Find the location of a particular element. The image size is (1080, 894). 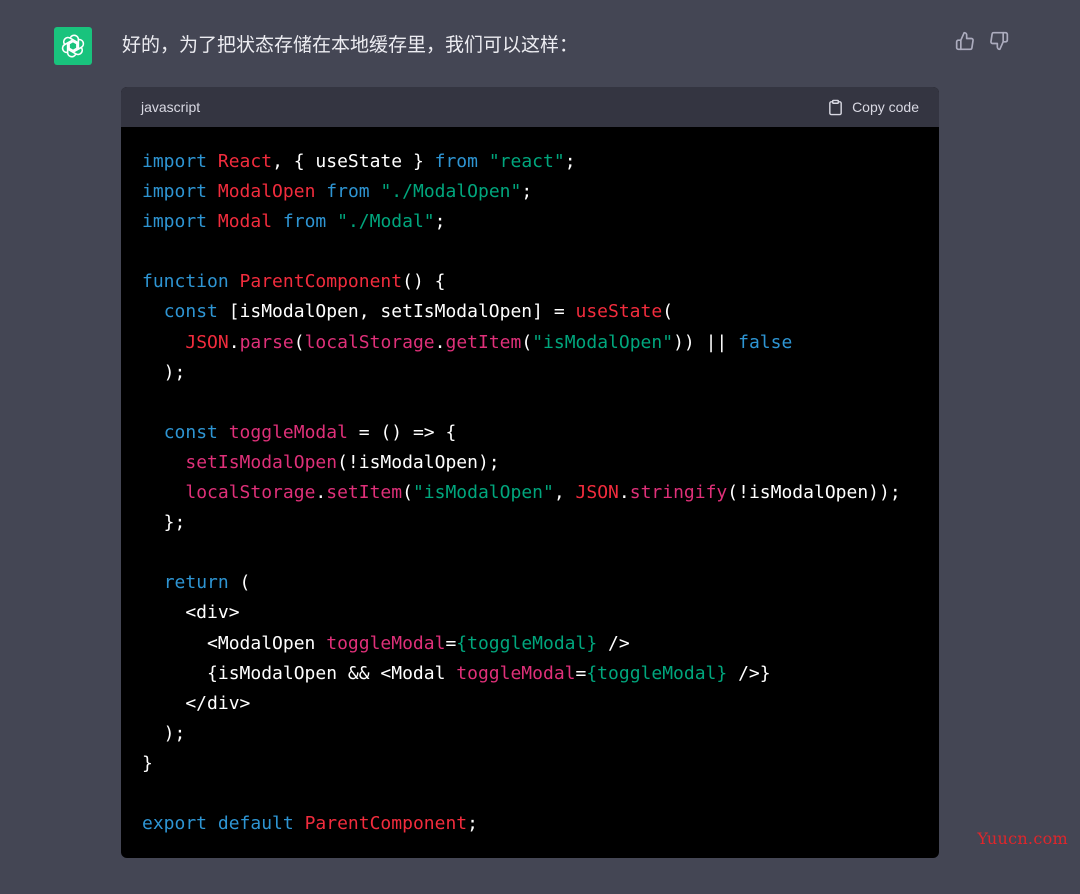

code-line: import Modal from "./Modal"; is located at coordinates (530, 222).